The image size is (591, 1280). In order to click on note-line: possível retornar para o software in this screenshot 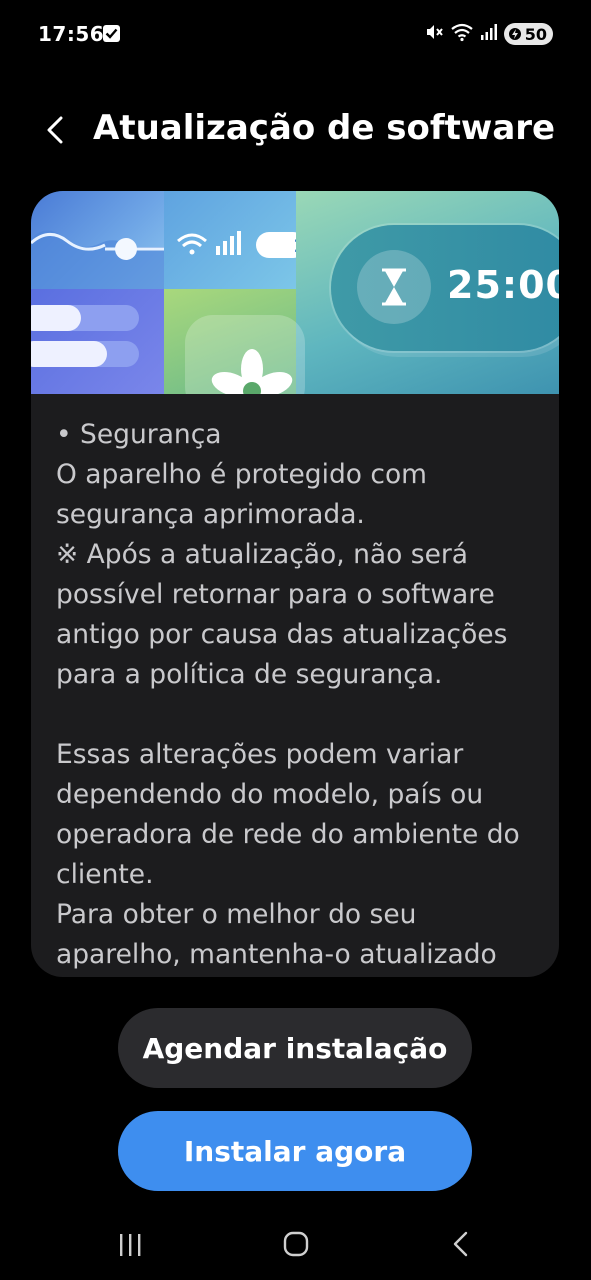, I will do `click(275, 594)`.